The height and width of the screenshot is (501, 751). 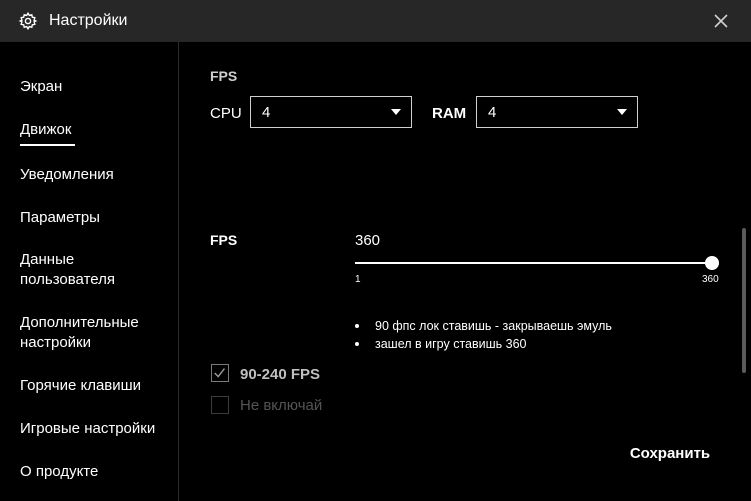 I want to click on sidebar-item-screen: Экран, so click(x=95, y=87).